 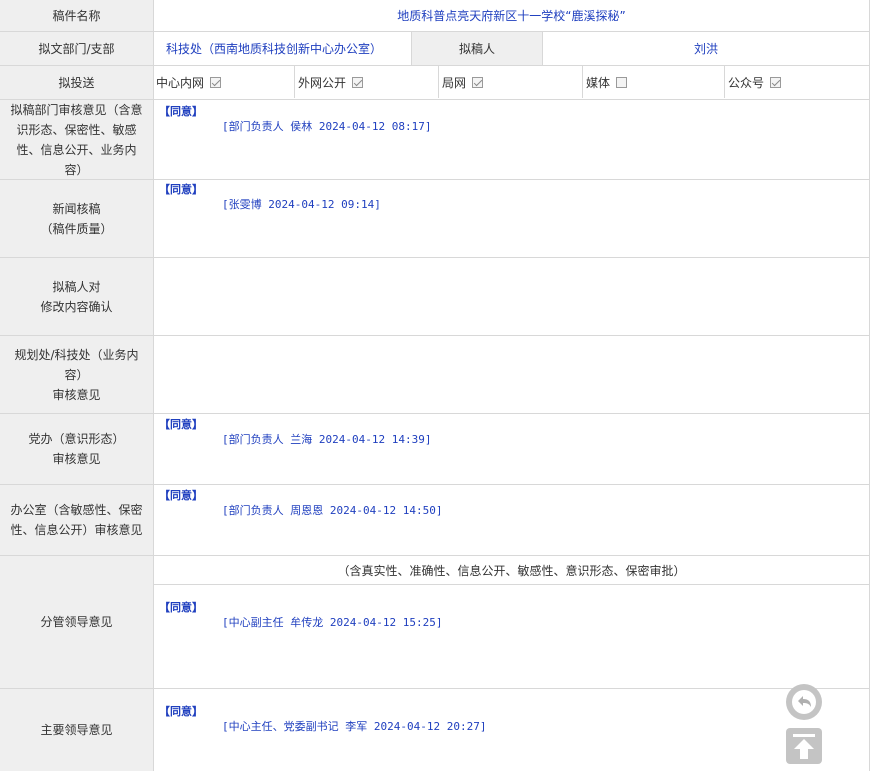 I want to click on title-cell: 地质科普点亮天府新区十一学校“鹿溪探秘”, so click(x=511, y=16).